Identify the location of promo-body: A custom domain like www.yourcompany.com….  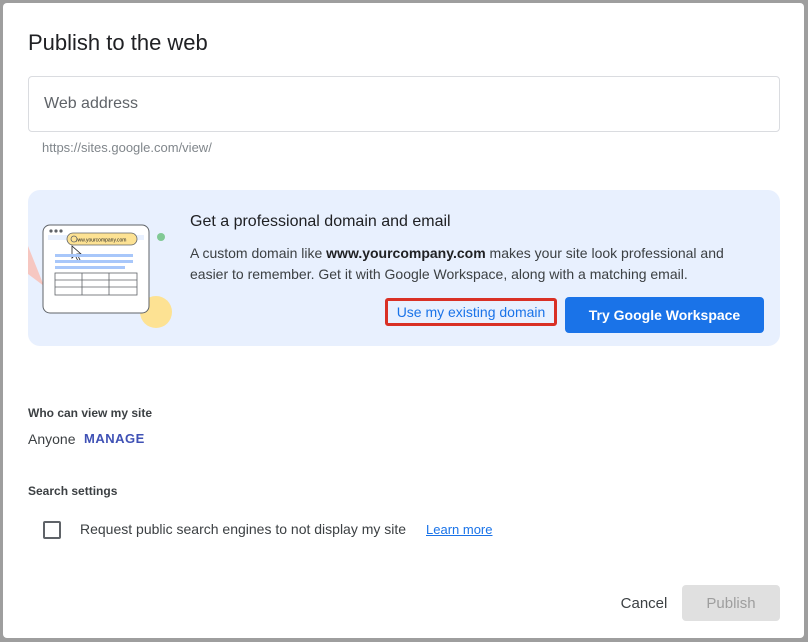
(475, 264).